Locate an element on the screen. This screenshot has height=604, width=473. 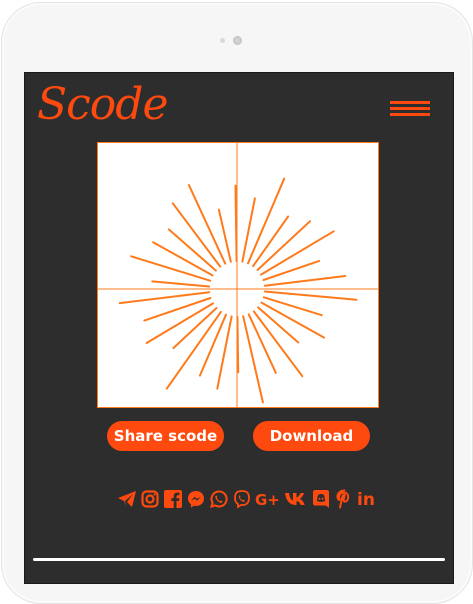
pinterest-icon is located at coordinates (344, 499).